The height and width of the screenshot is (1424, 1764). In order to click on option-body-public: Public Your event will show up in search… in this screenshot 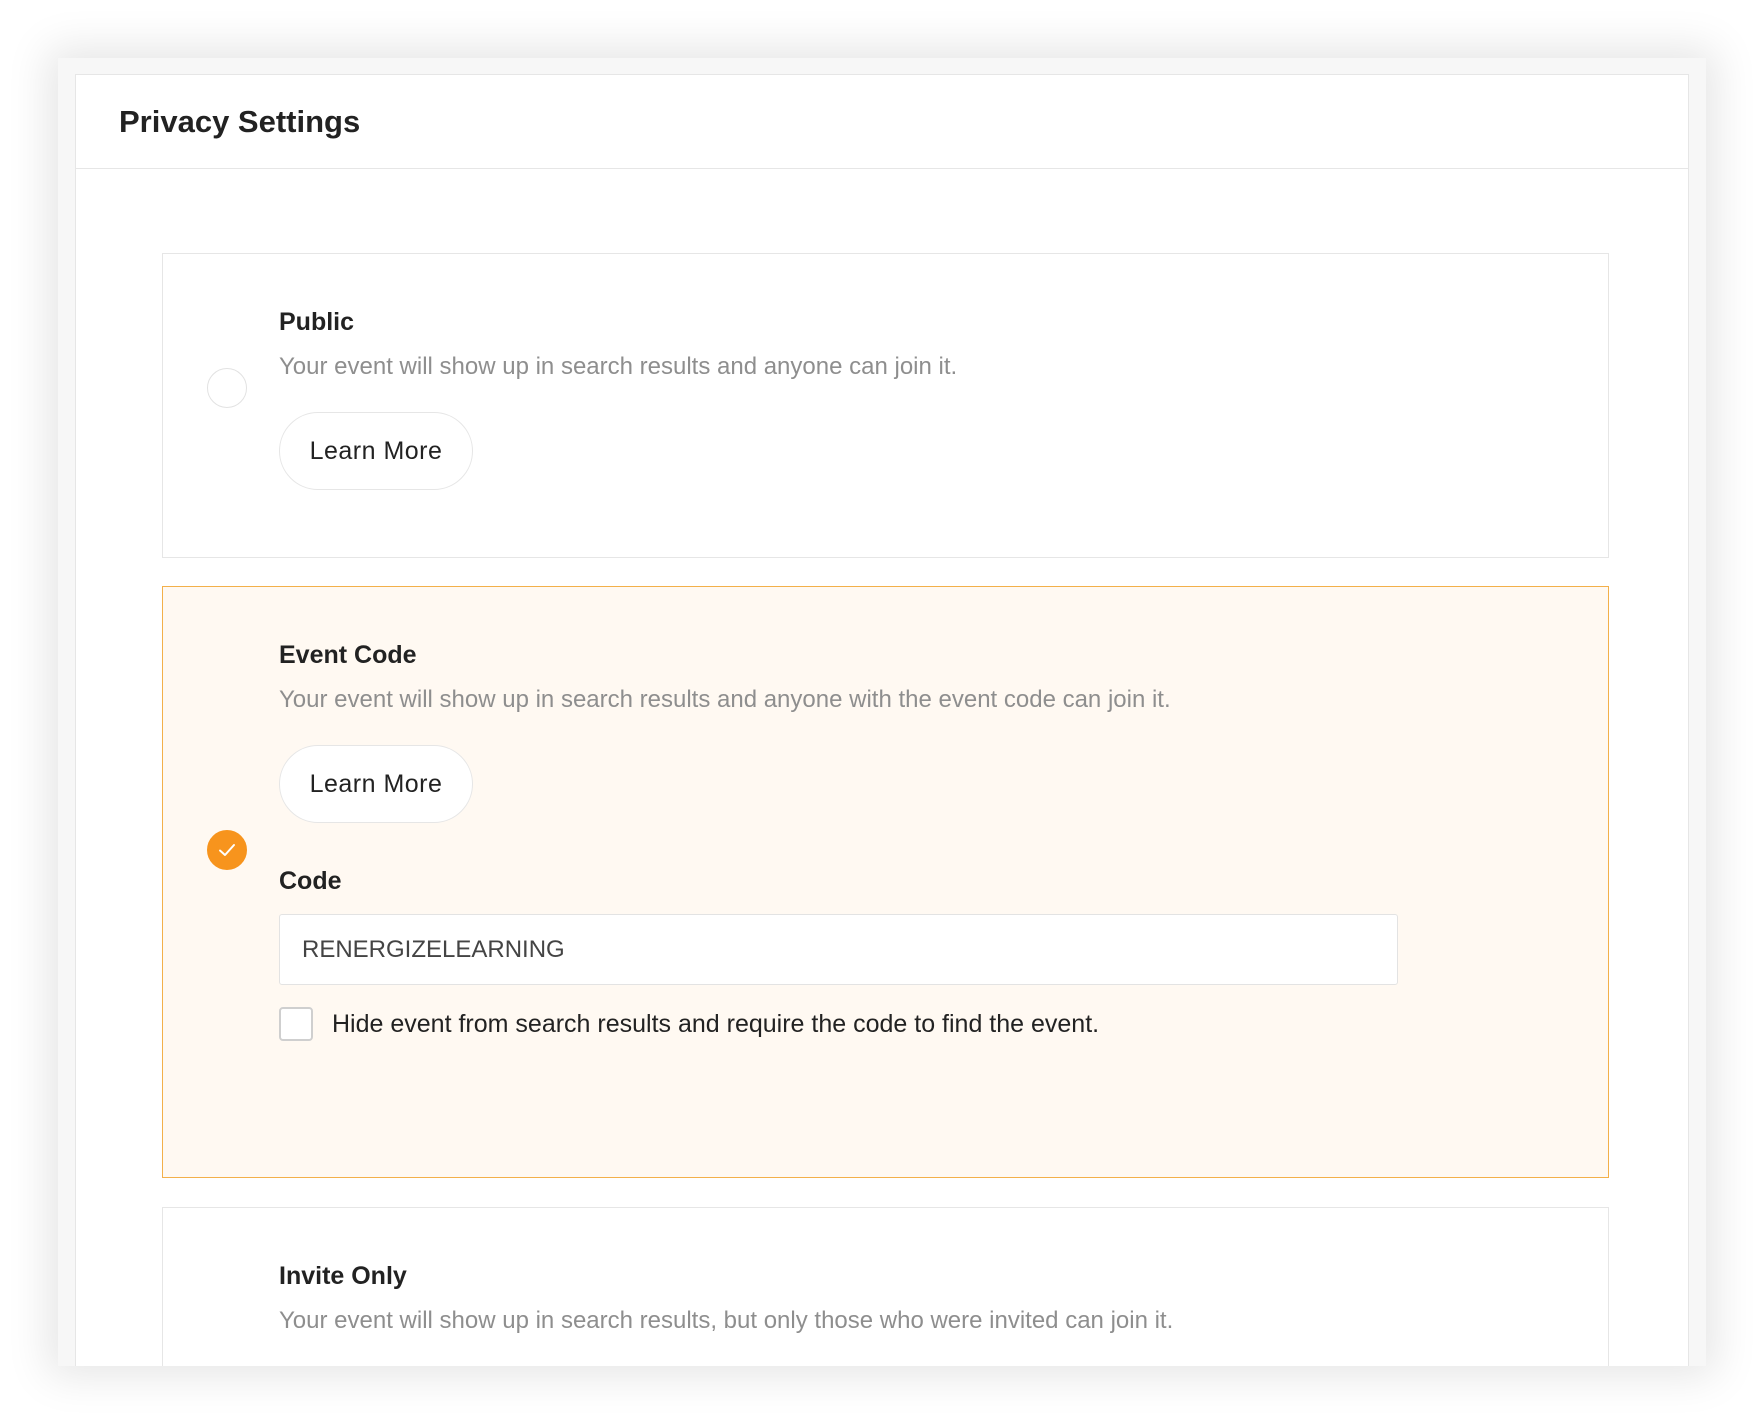, I will do `click(923, 399)`.